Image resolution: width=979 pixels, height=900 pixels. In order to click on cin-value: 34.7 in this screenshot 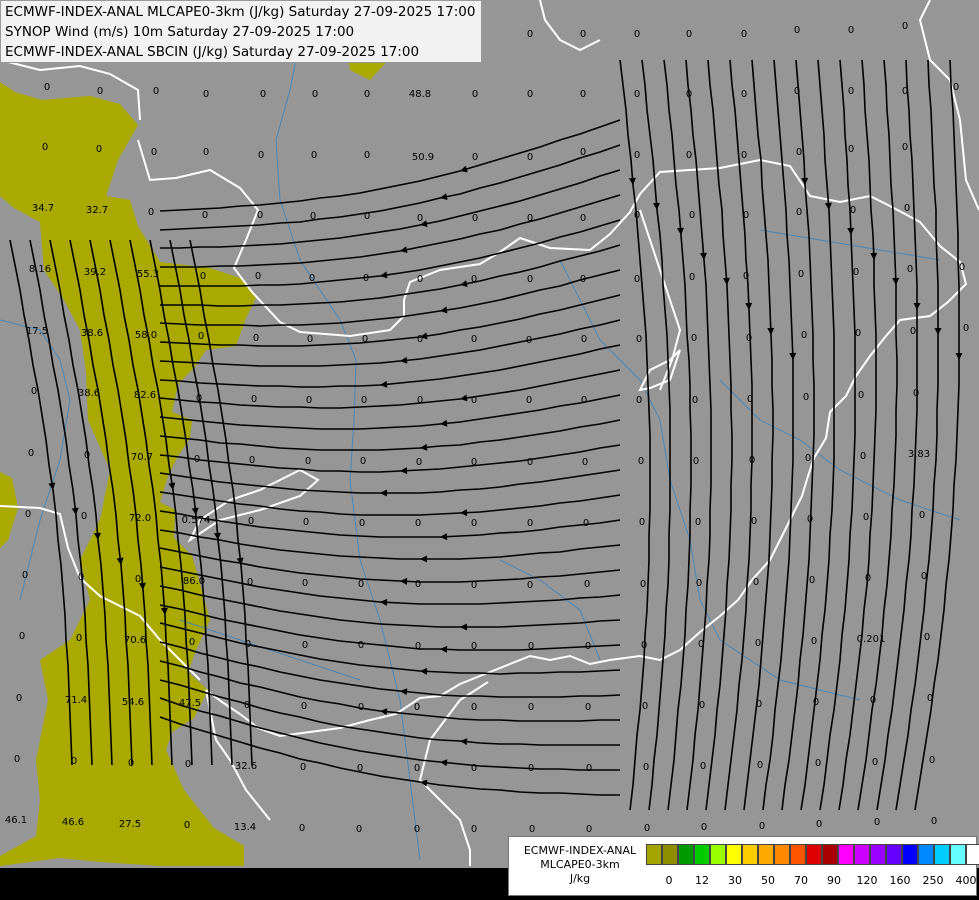, I will do `click(43, 208)`.